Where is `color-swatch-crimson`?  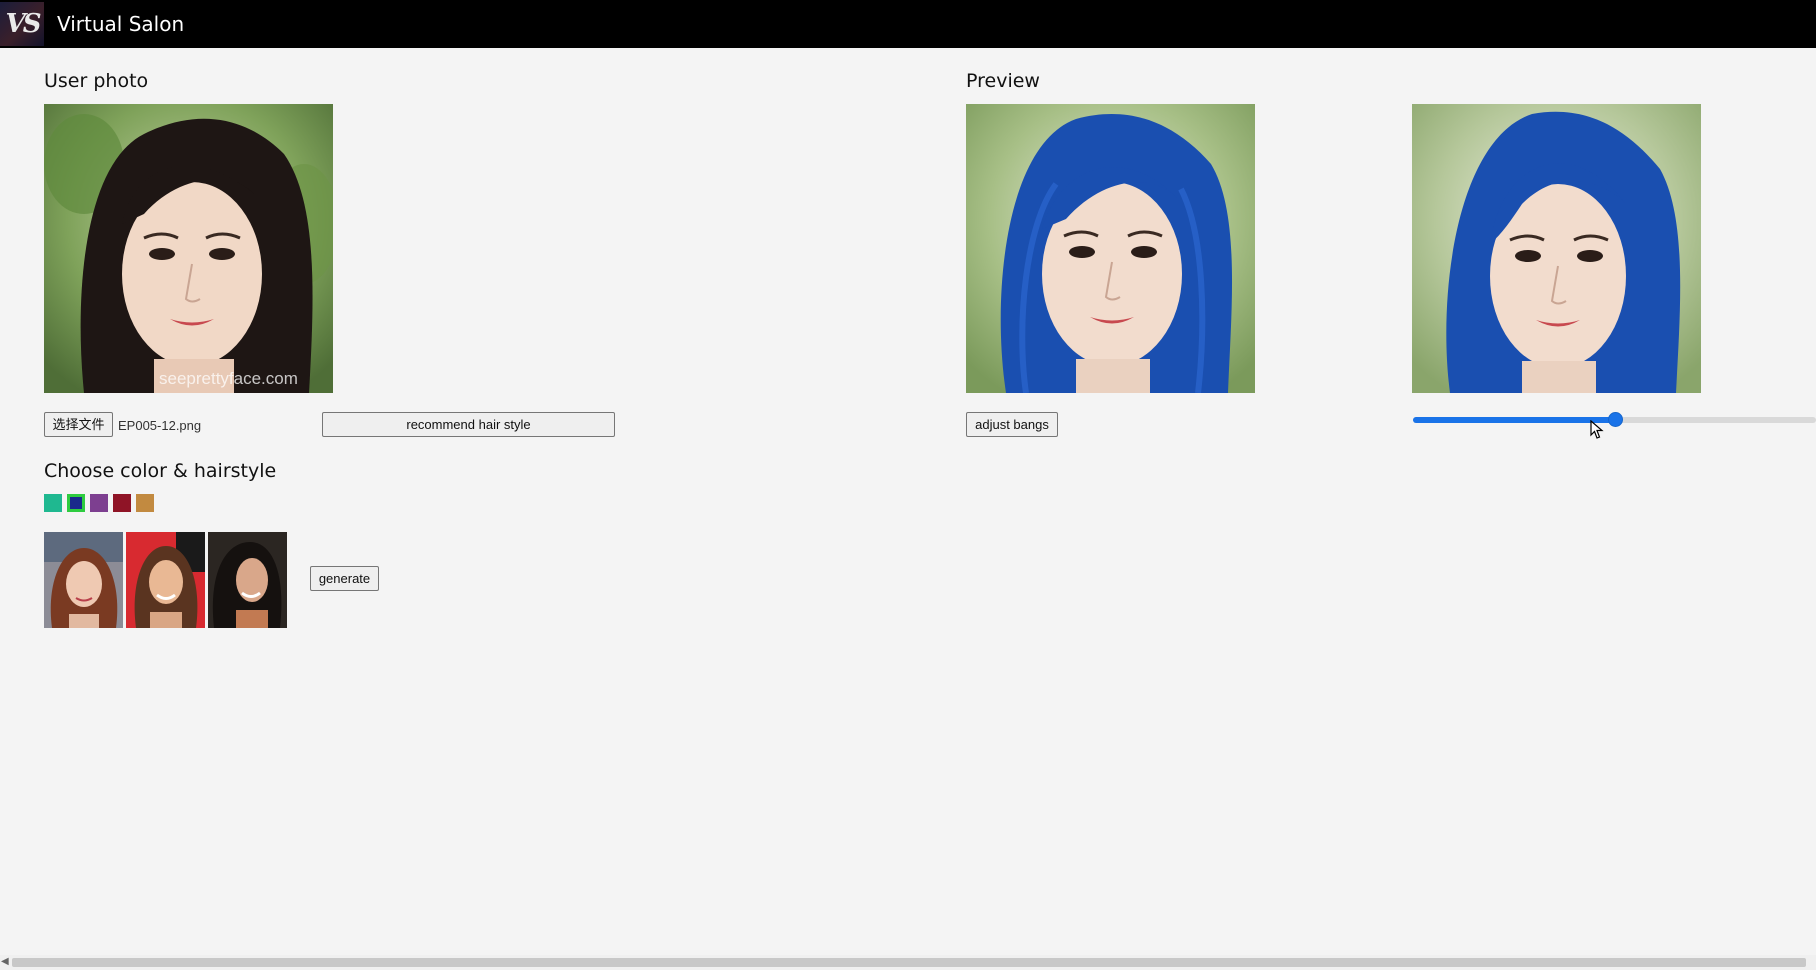 color-swatch-crimson is located at coordinates (122, 503).